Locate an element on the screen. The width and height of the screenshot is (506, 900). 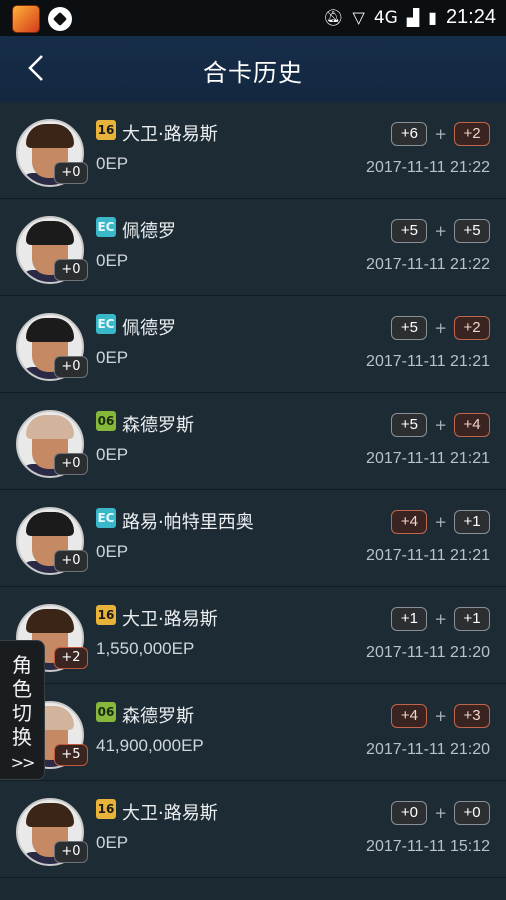
player-name: 路易·帕特里西奥 is located at coordinates (188, 522).